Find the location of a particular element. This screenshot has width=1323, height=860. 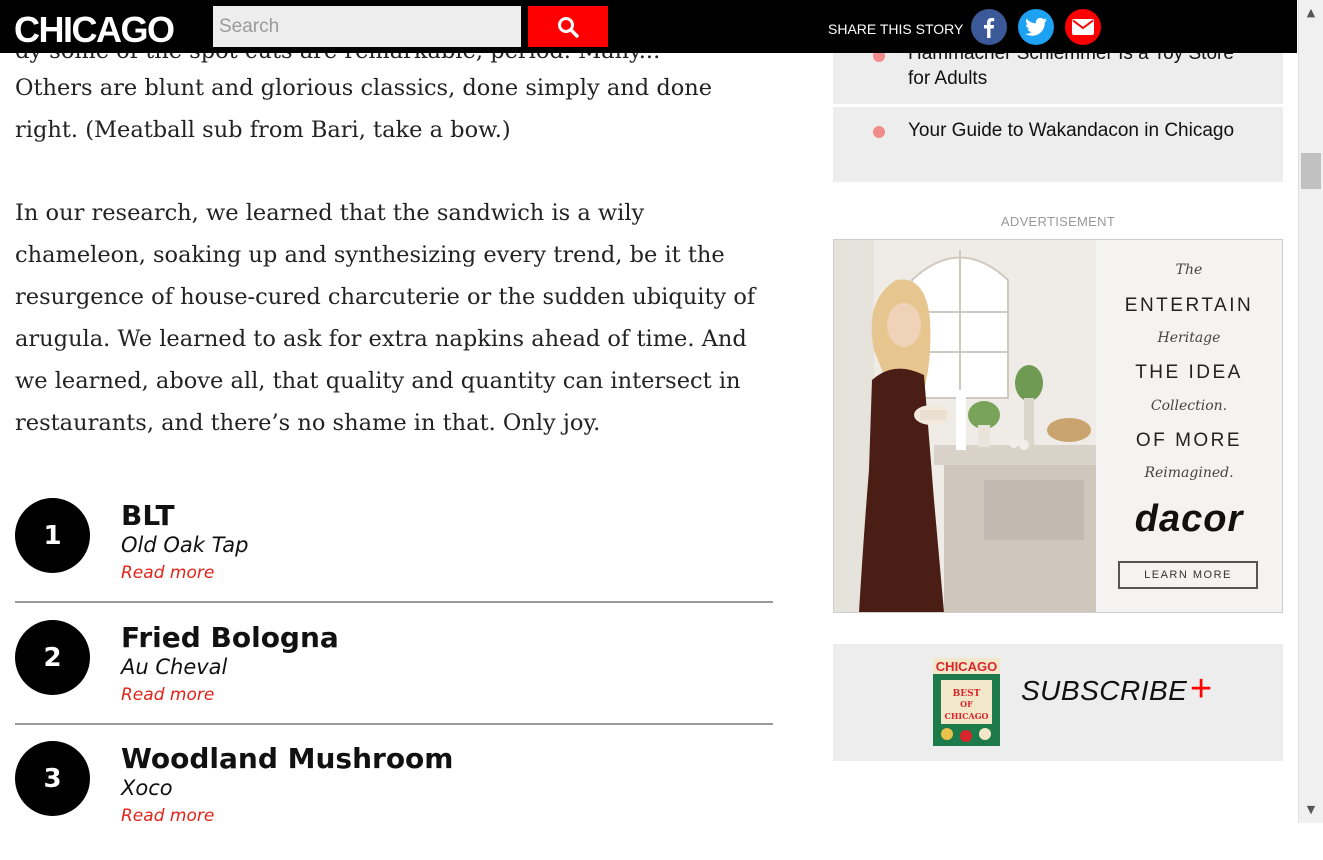

cover-title: CHICAGO is located at coordinates (966, 666).